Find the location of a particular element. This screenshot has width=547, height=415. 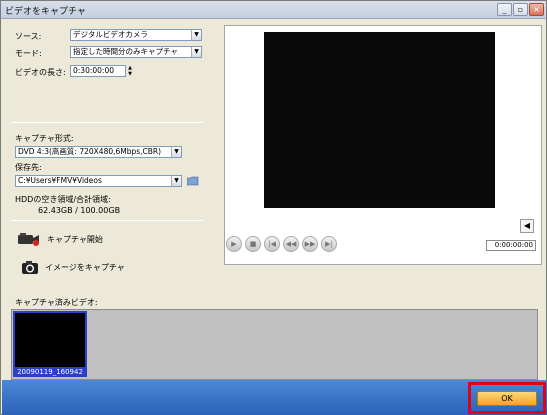

save-path-select: C:¥Users¥FMV¥Videos ▼ is located at coordinates (98, 181).